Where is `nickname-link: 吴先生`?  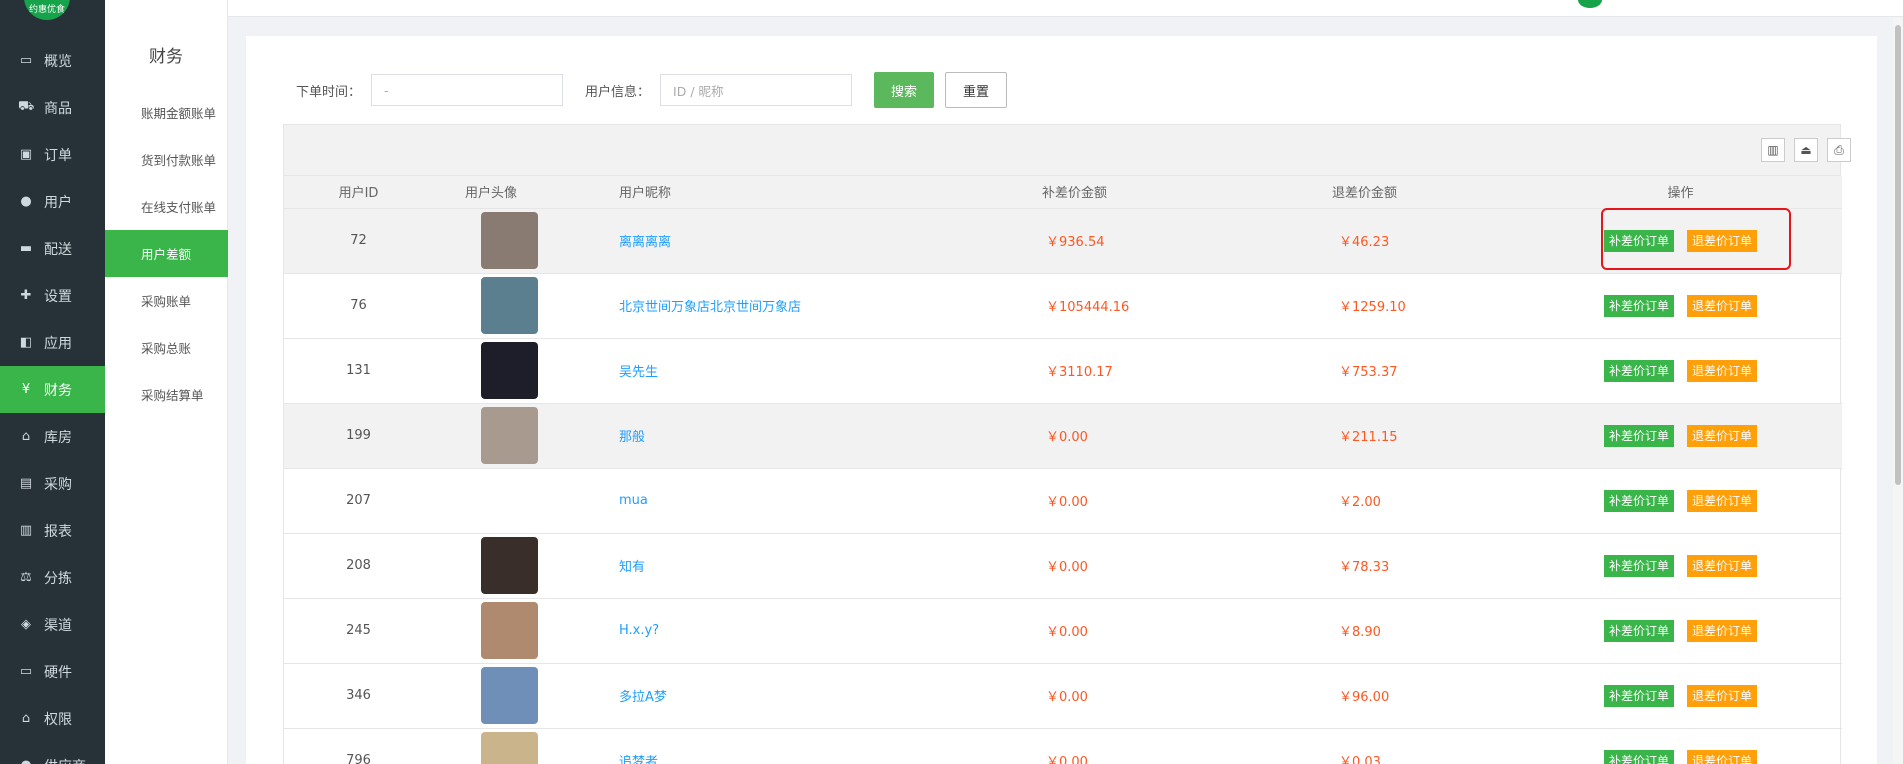
nickname-link: 吴先生 is located at coordinates (638, 372).